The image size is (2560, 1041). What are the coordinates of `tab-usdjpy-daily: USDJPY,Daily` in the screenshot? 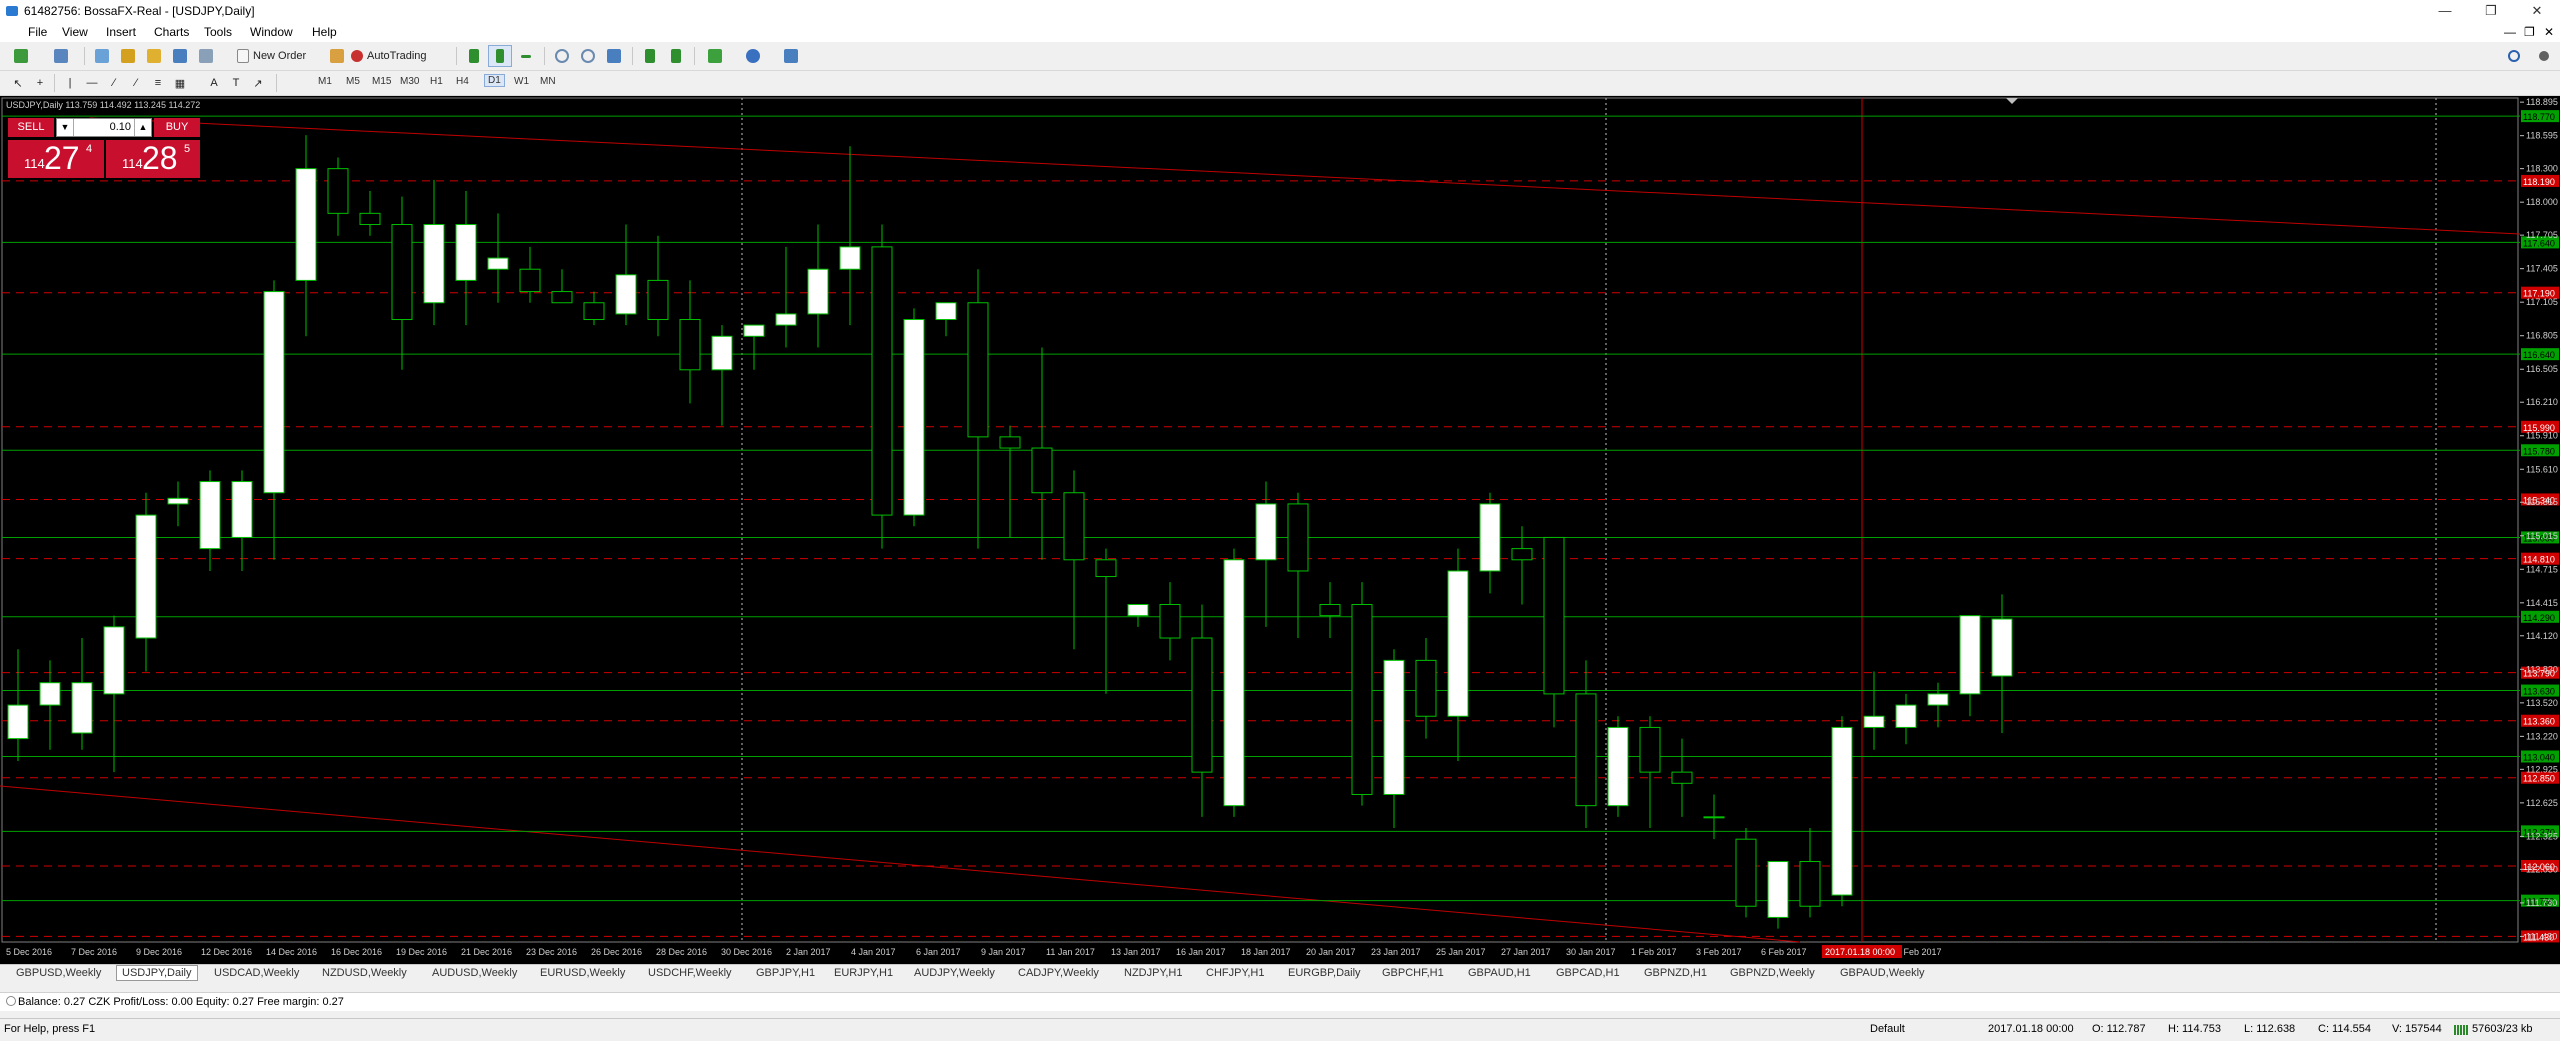 It's located at (157, 973).